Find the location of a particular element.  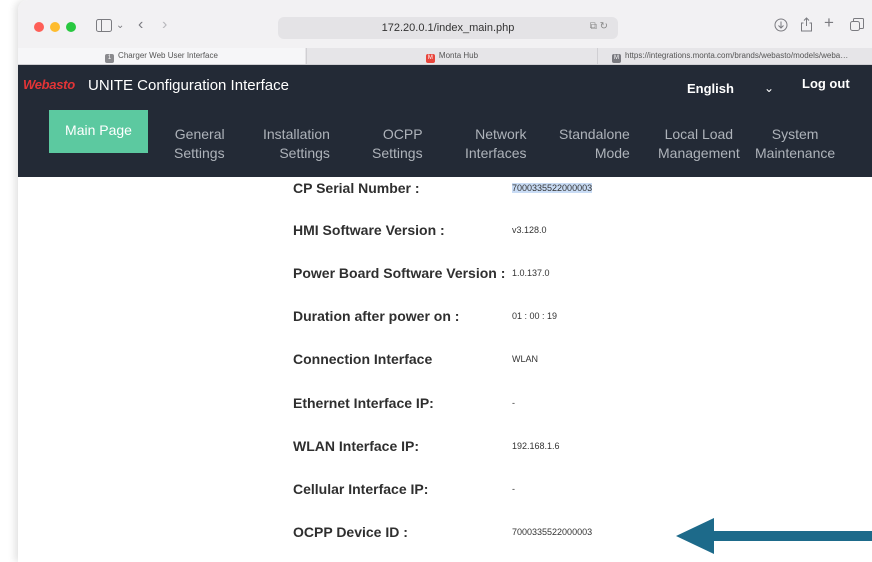

tab-label: Charger Web User Interface is located at coordinates (168, 55).